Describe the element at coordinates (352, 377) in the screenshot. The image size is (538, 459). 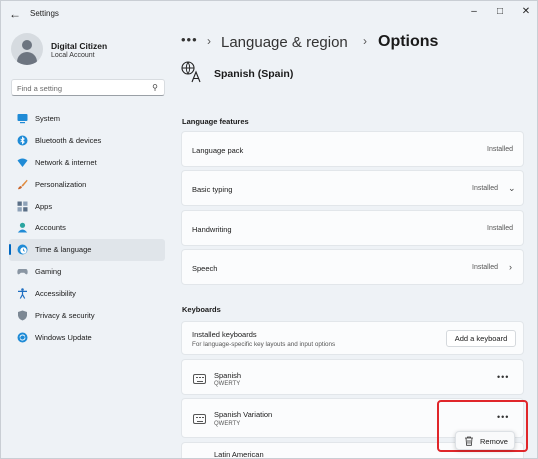
I see `keyboard-item-spanish: Spanish QWERTY •••` at that location.